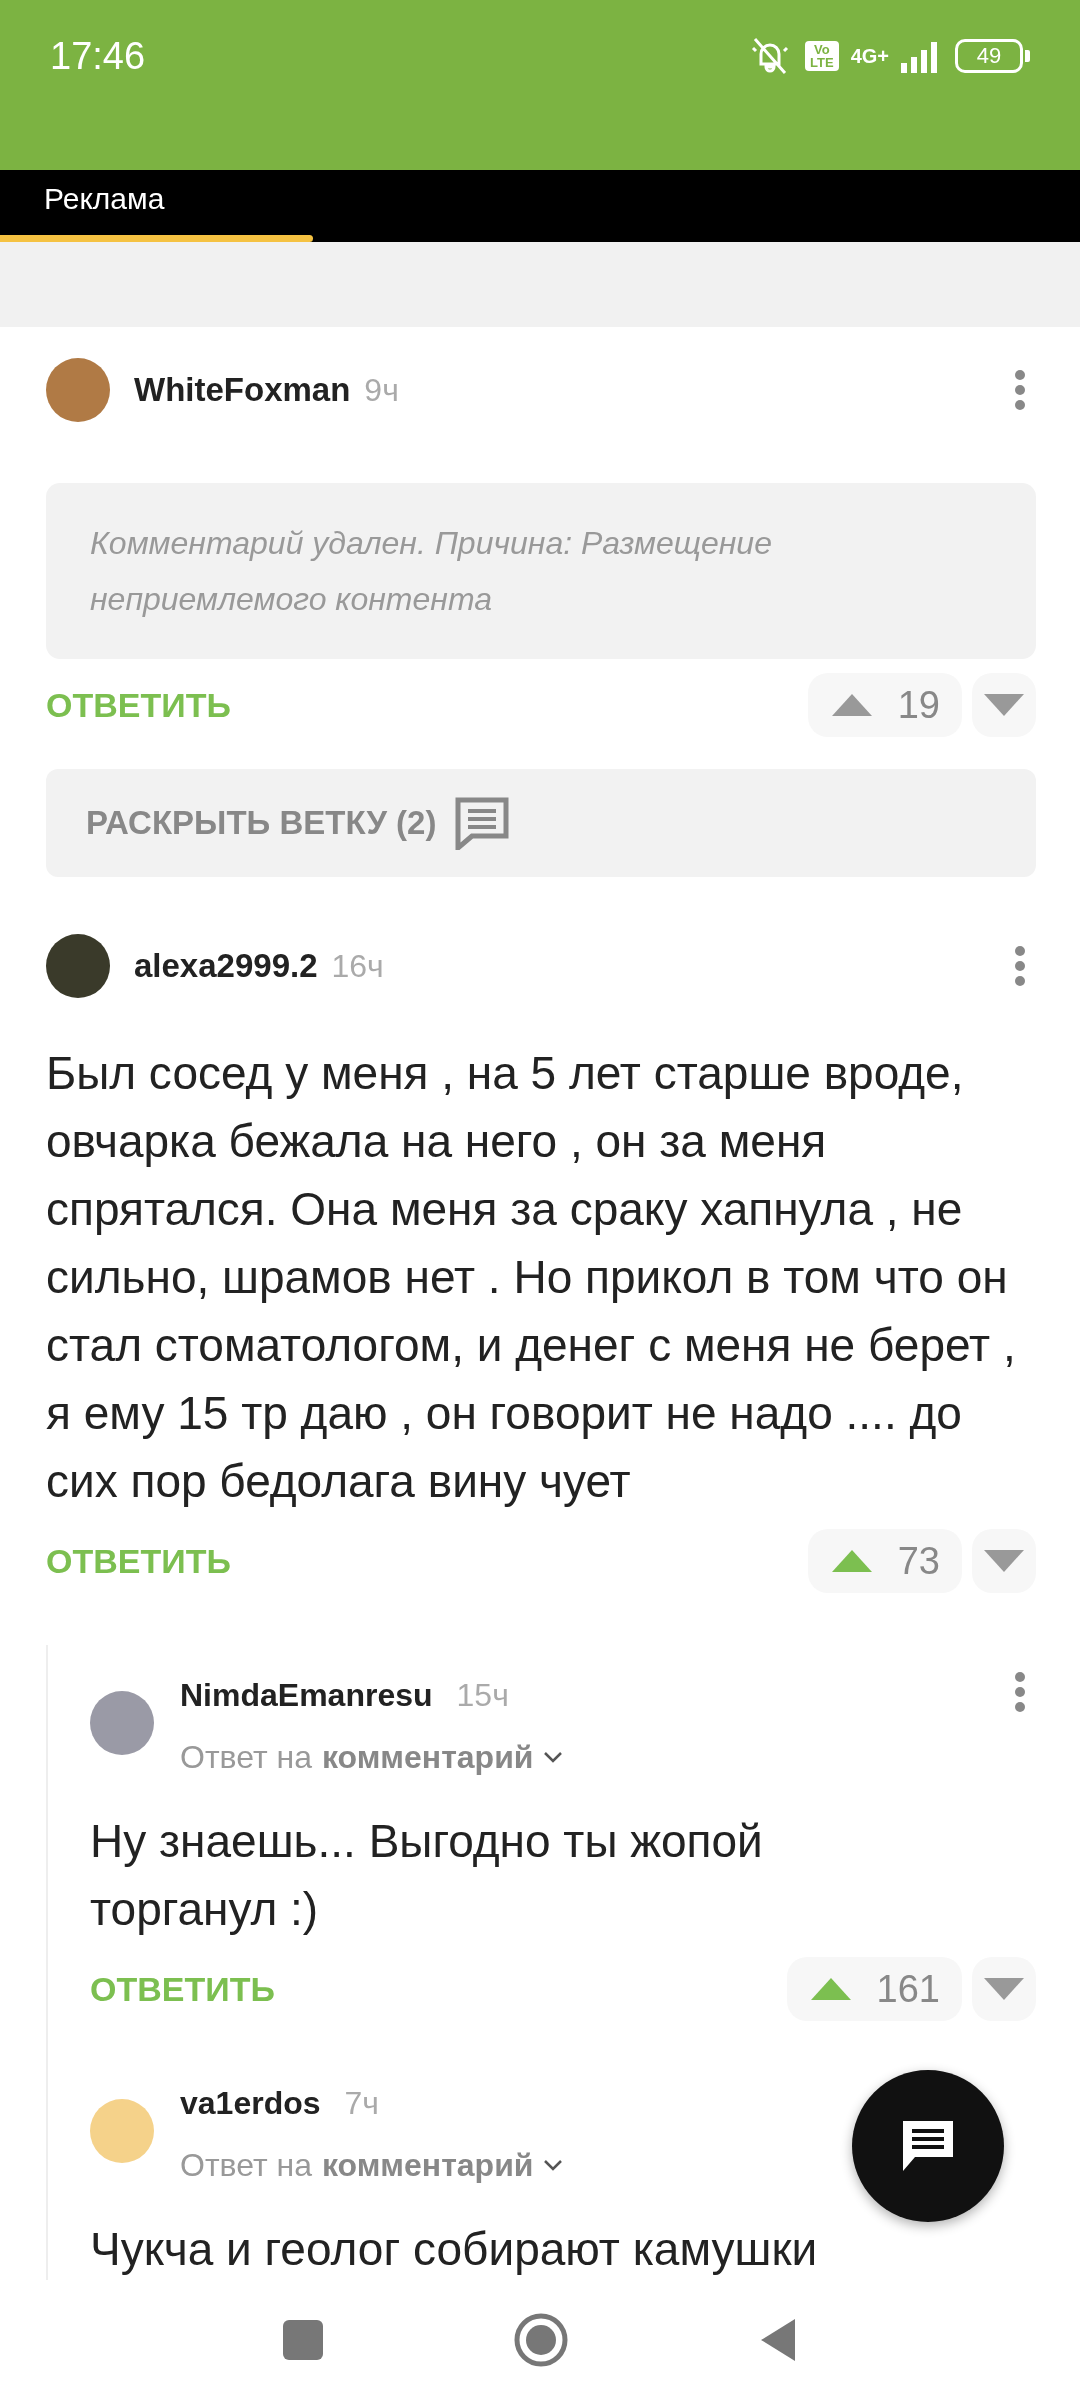  I want to click on comment-fab, so click(928, 2146).